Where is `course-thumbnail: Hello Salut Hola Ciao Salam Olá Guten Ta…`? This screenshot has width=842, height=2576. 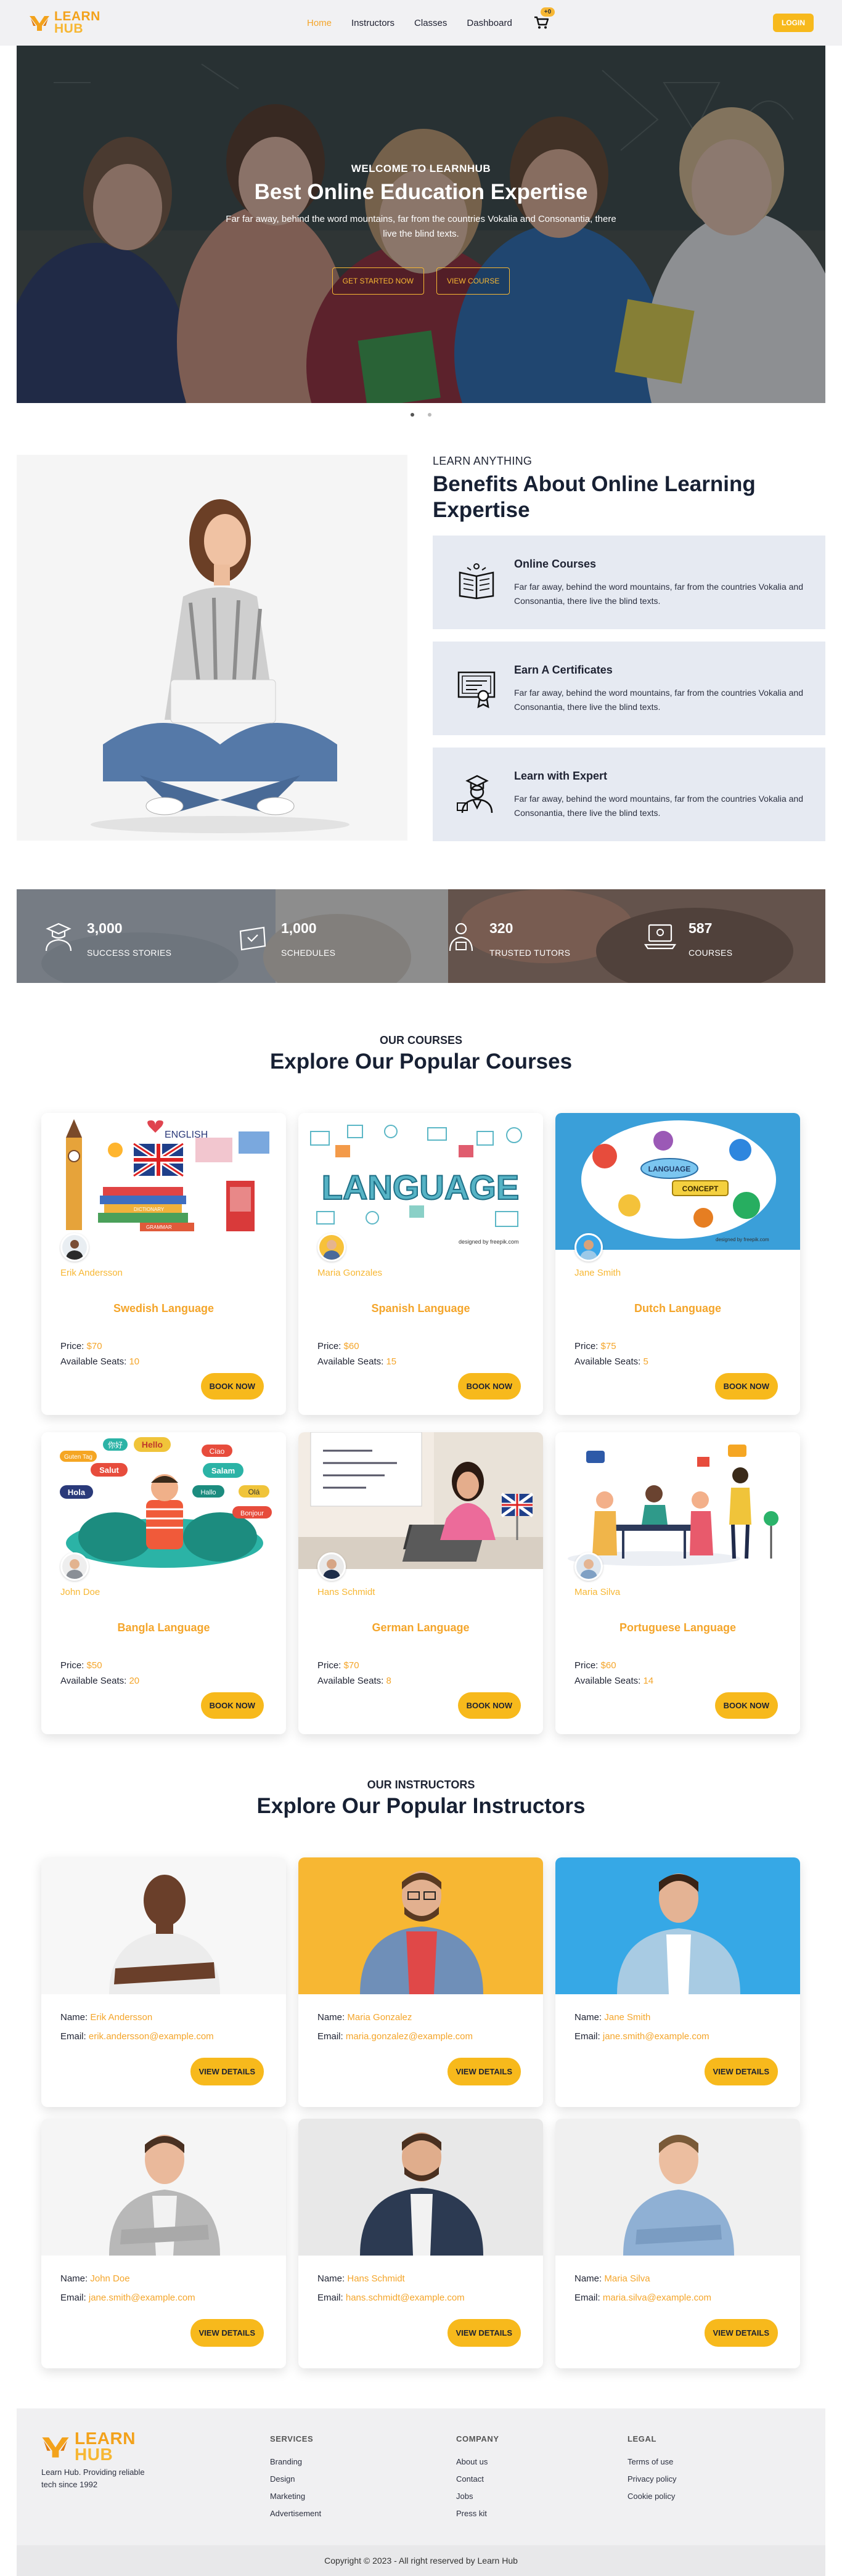
course-thumbnail: Hello Salut Hola Ciao Salam Olá Guten Ta… is located at coordinates (163, 1500).